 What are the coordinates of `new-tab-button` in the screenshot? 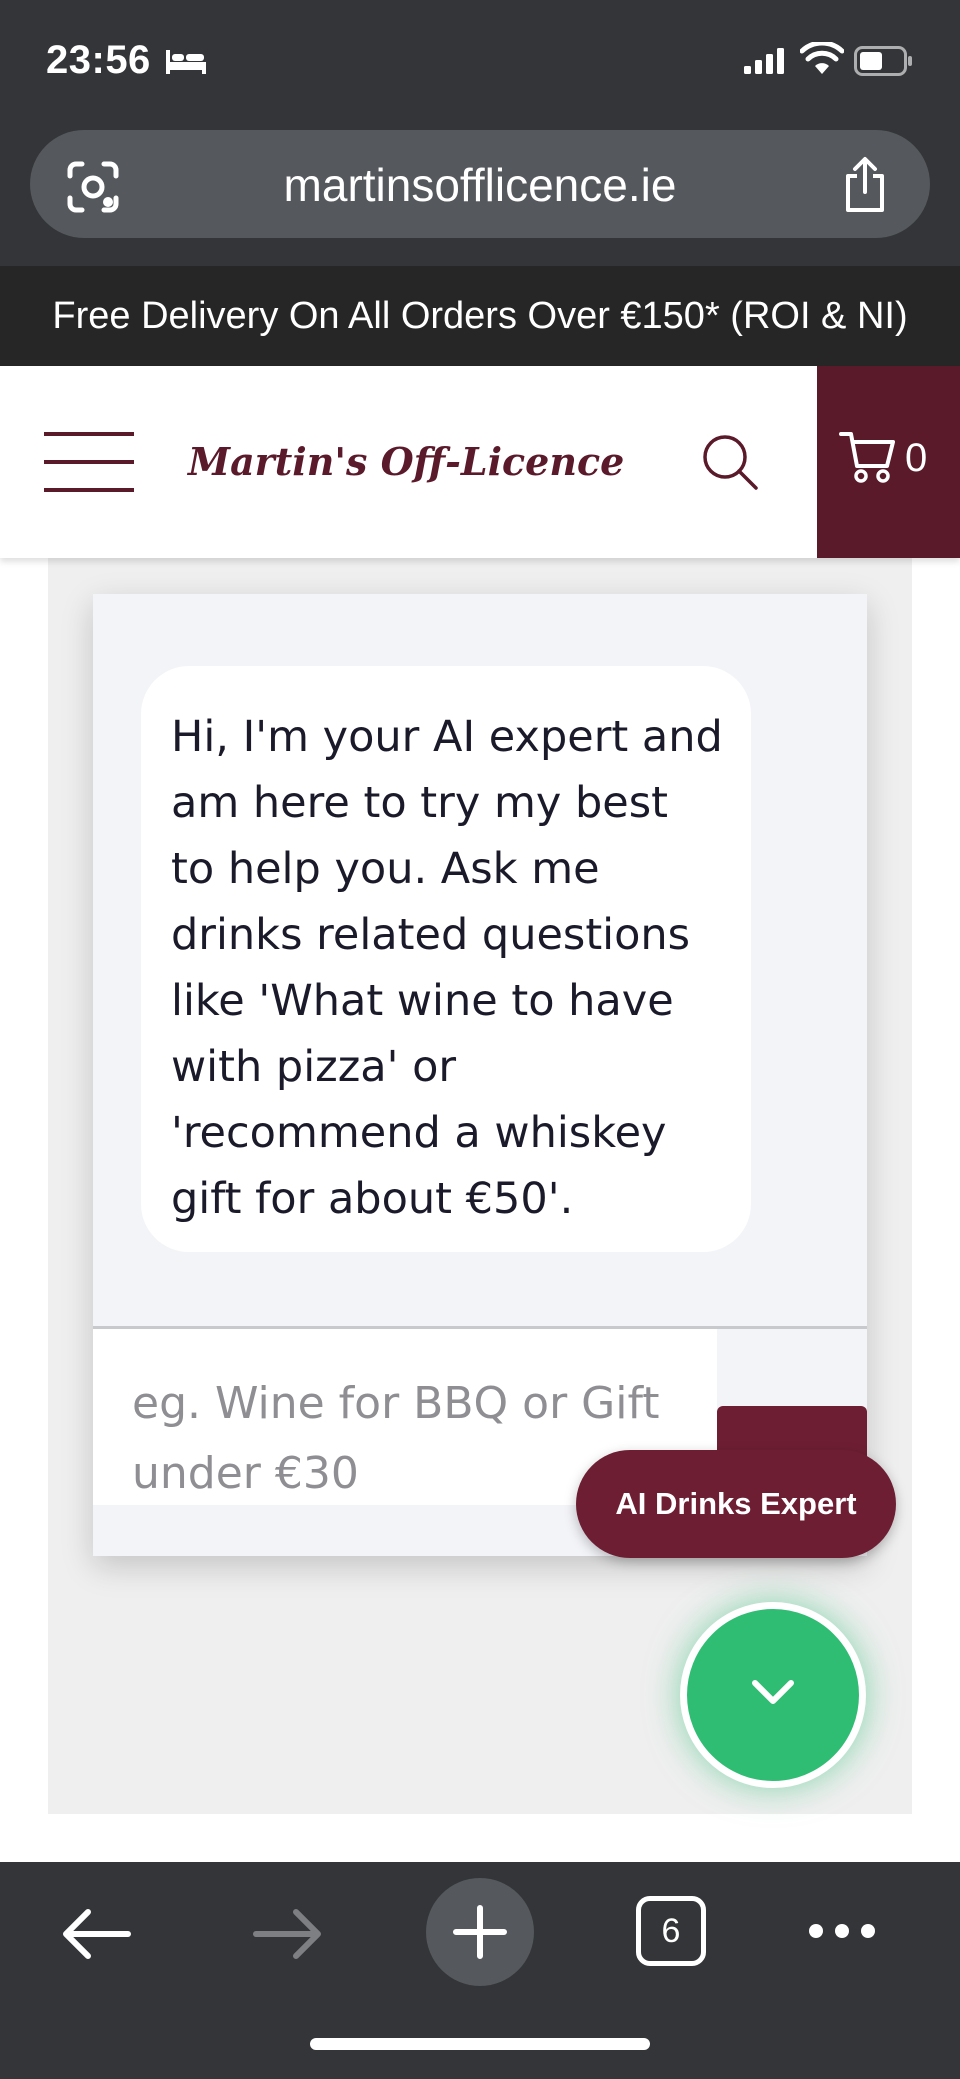 It's located at (480, 1932).